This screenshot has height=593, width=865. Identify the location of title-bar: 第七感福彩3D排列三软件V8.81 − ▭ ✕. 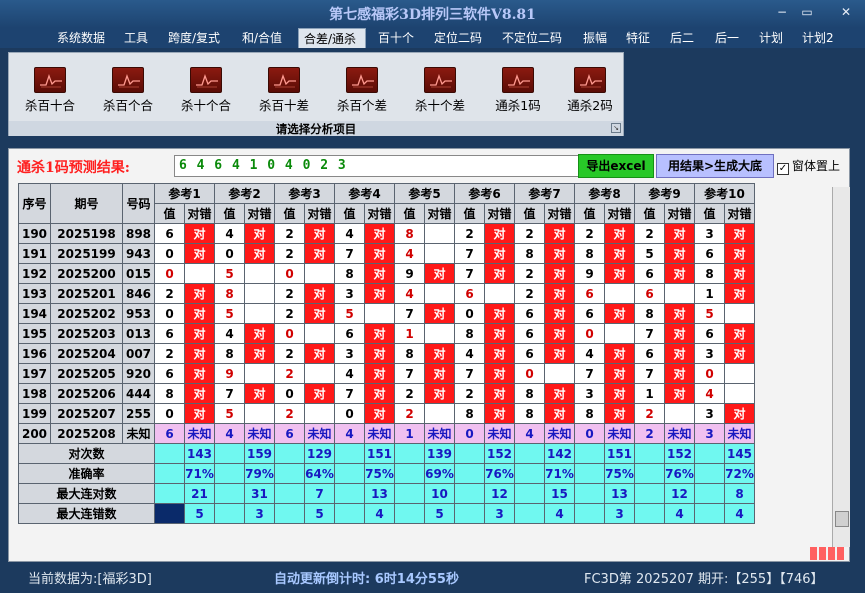
(432, 14).